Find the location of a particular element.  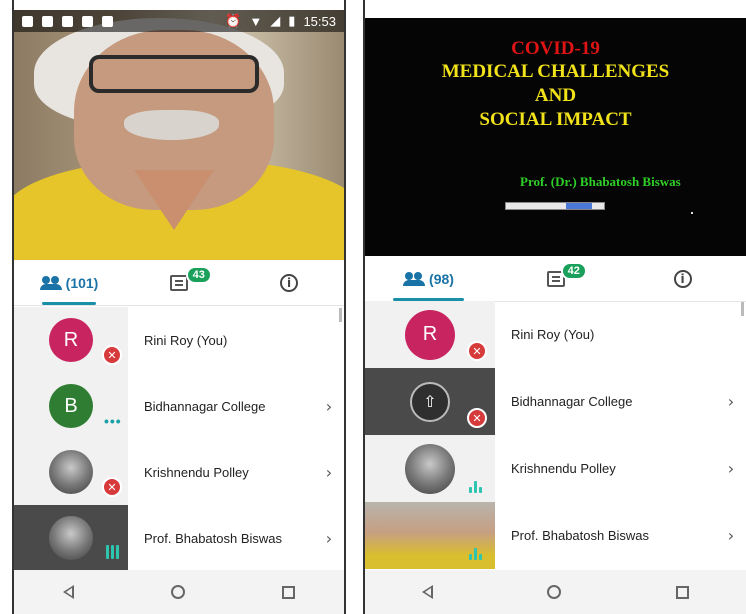

tab-participants: (98) is located at coordinates (428, 278).